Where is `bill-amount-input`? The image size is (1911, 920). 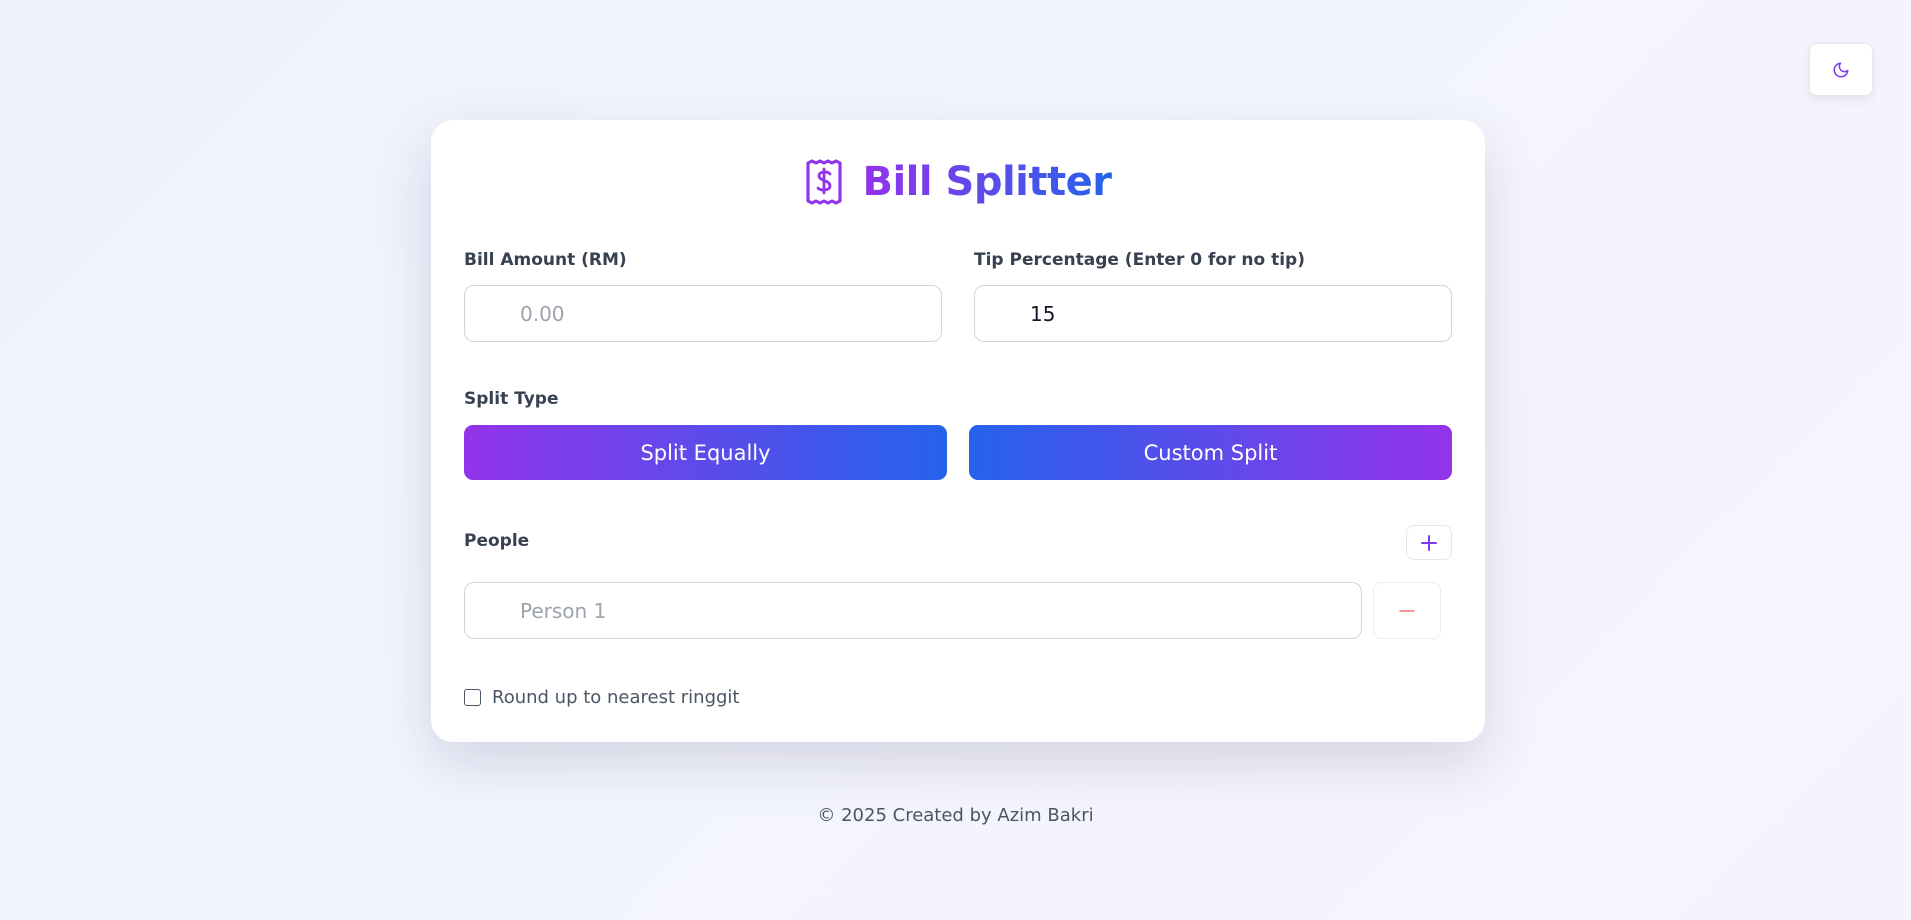 bill-amount-input is located at coordinates (703, 313).